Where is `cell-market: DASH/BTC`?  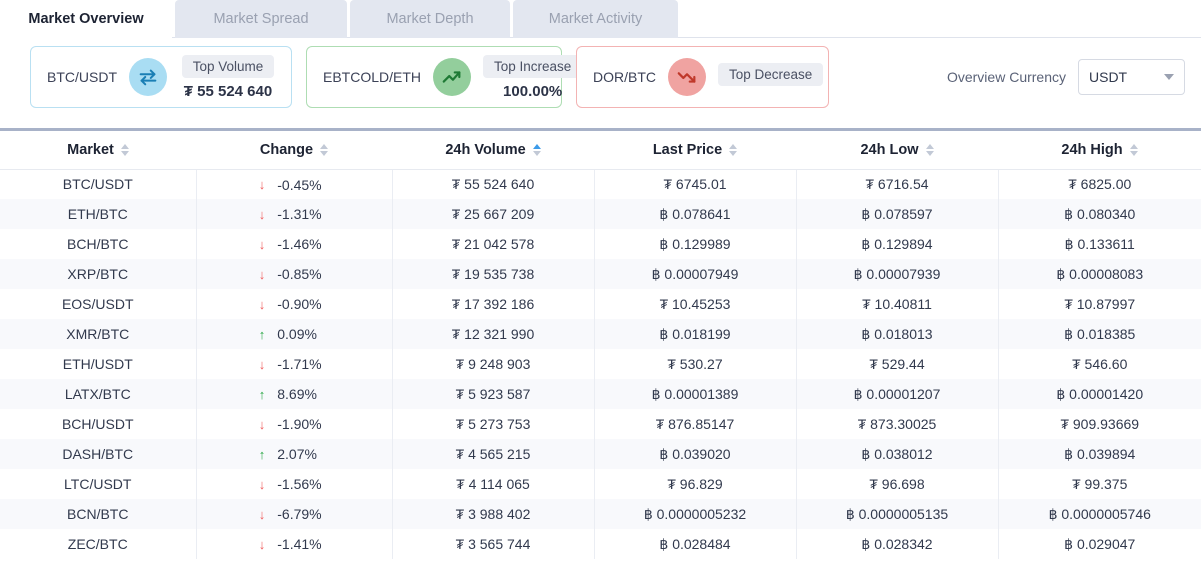
cell-market: DASH/BTC is located at coordinates (98, 454).